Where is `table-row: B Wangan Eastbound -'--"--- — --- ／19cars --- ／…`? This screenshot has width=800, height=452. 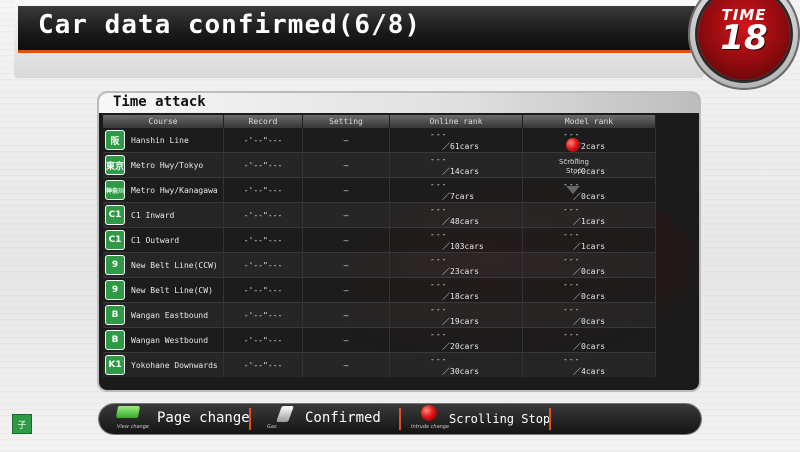 table-row: B Wangan Eastbound -'--"--- — --- ／19cars --- ／… is located at coordinates (379, 315).